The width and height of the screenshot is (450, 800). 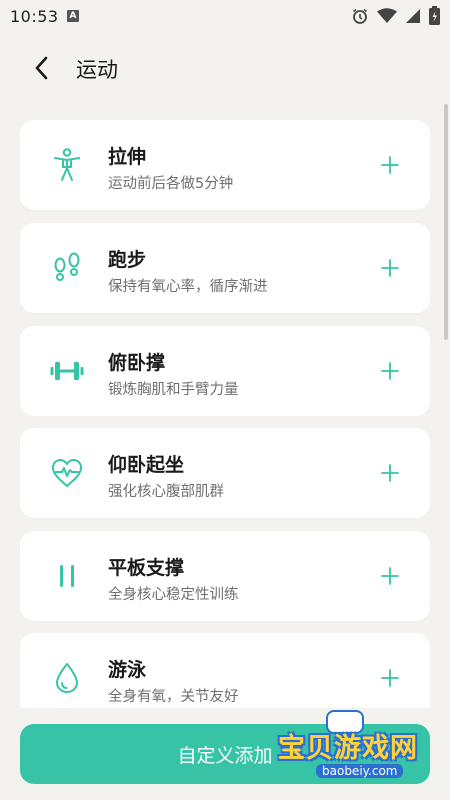 What do you see at coordinates (67, 268) in the screenshot?
I see `footprints-icon` at bounding box center [67, 268].